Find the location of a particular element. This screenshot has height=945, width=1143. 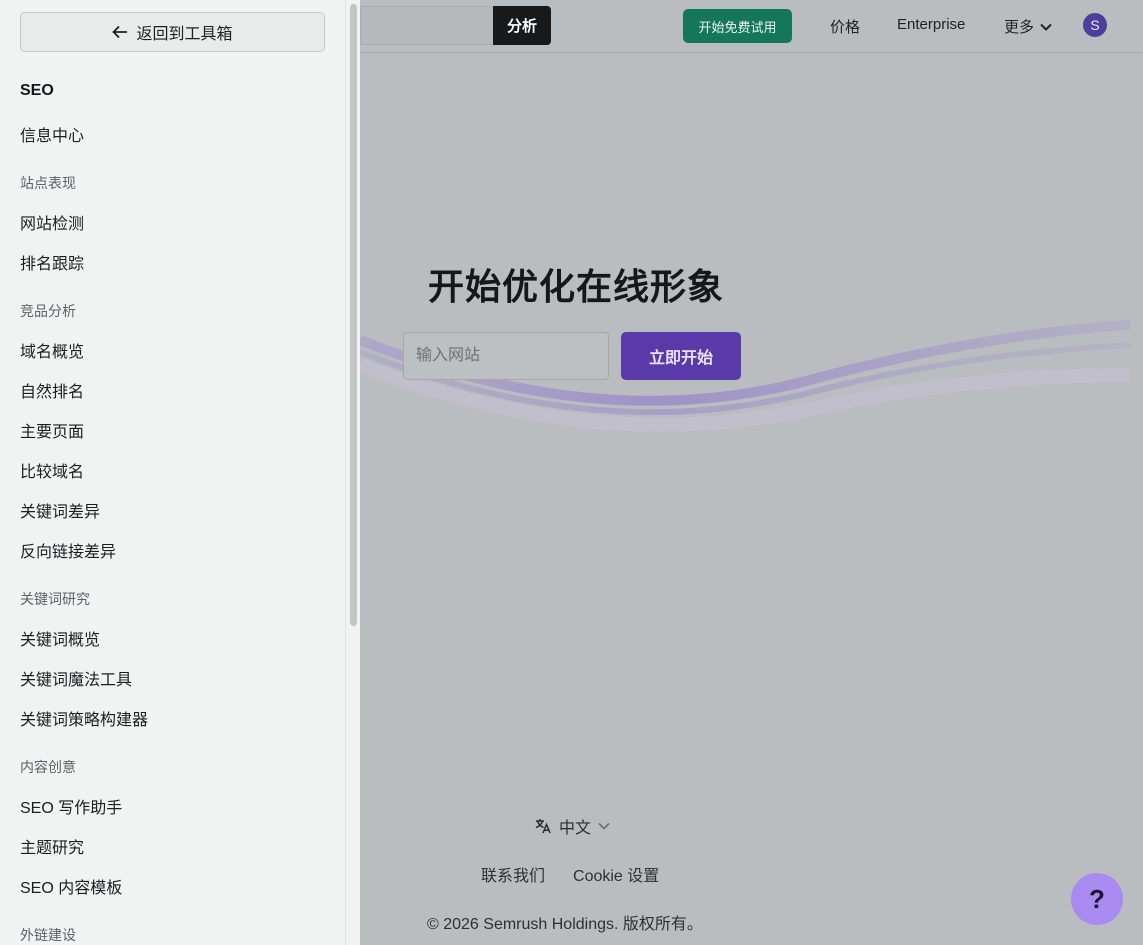

sidebar-item: 反向链接差异 is located at coordinates (68, 550).